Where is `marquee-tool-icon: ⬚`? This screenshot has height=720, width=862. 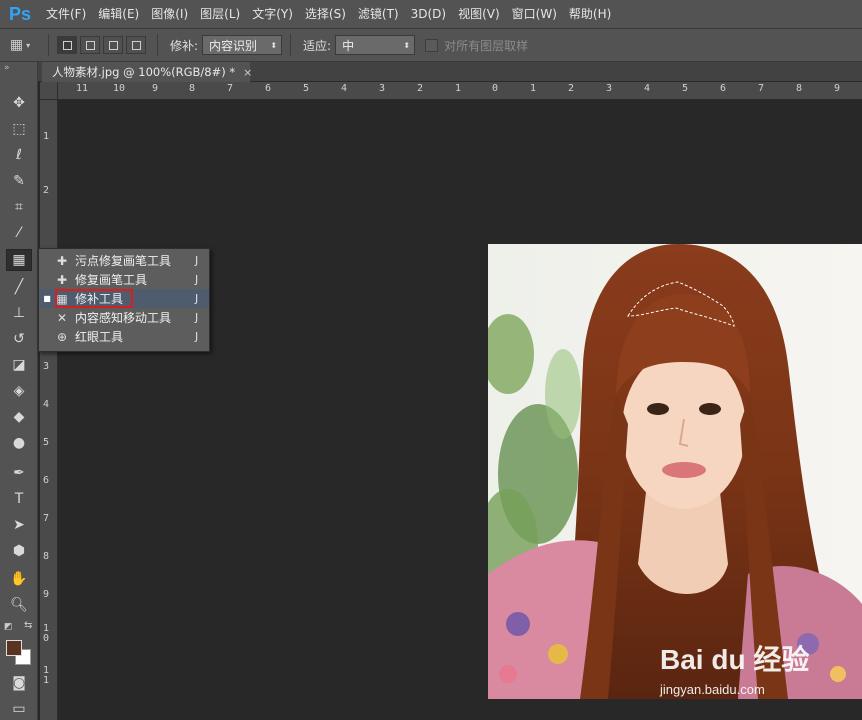 marquee-tool-icon: ⬚ is located at coordinates (19, 129).